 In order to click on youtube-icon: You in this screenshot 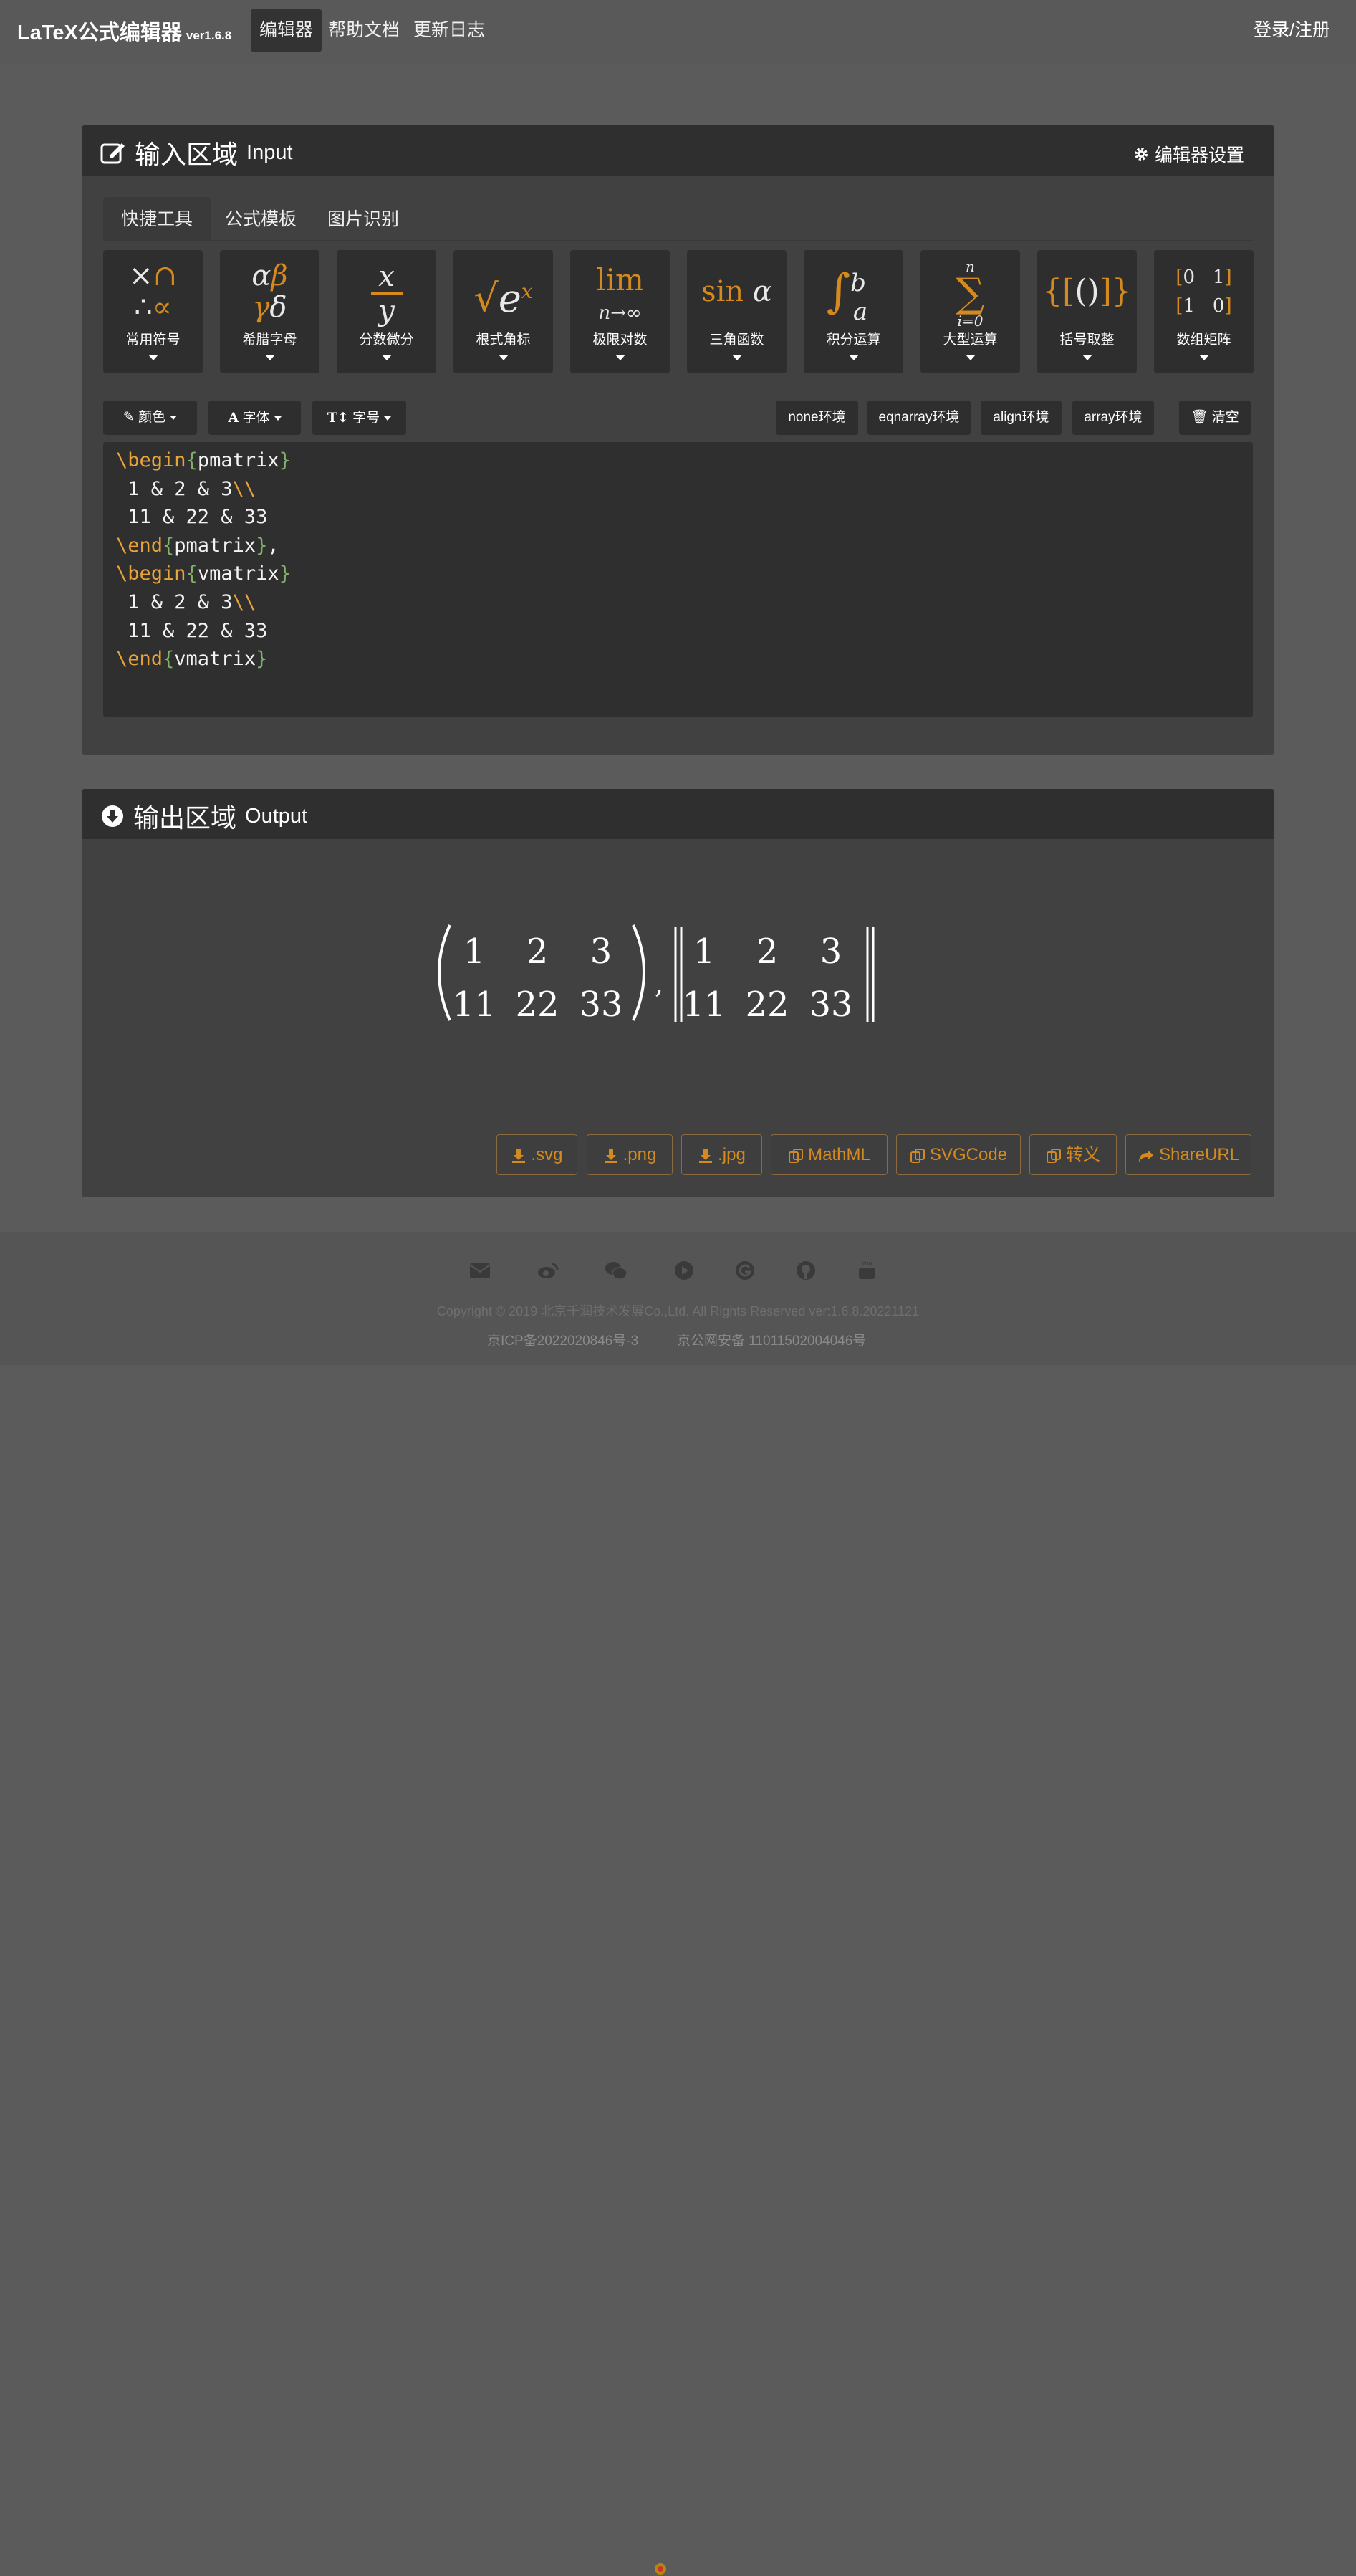, I will do `click(867, 1270)`.